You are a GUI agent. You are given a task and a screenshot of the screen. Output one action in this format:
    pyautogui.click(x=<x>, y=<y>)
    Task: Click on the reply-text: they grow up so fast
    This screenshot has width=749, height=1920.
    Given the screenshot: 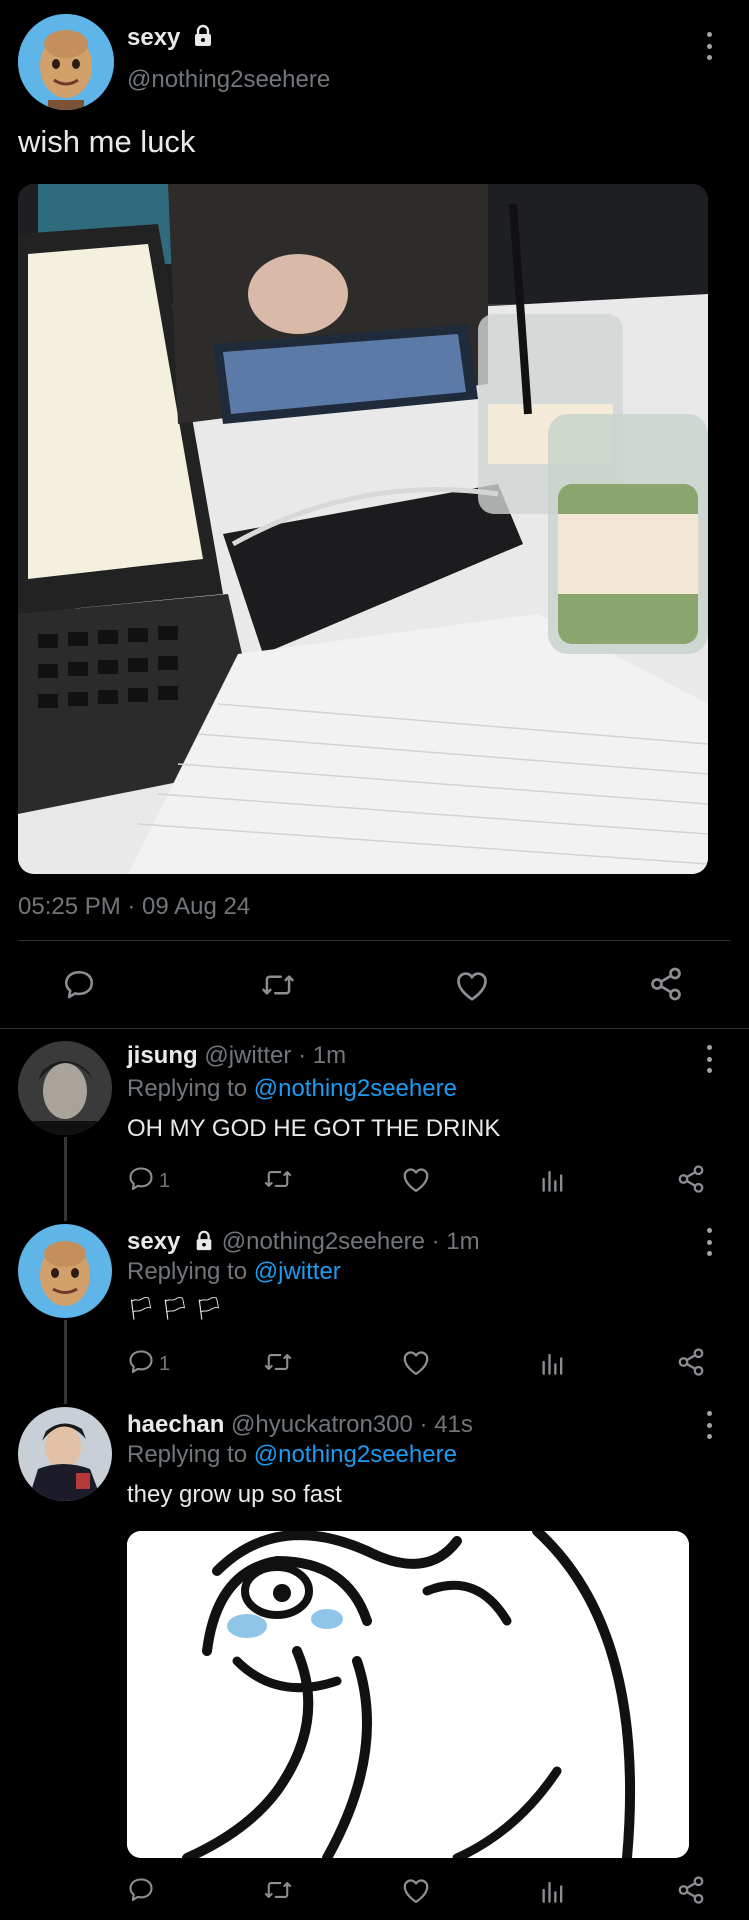 What is the action you would take?
    pyautogui.click(x=234, y=1494)
    